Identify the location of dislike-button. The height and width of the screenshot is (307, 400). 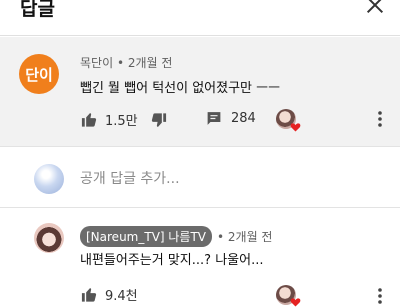
(159, 120).